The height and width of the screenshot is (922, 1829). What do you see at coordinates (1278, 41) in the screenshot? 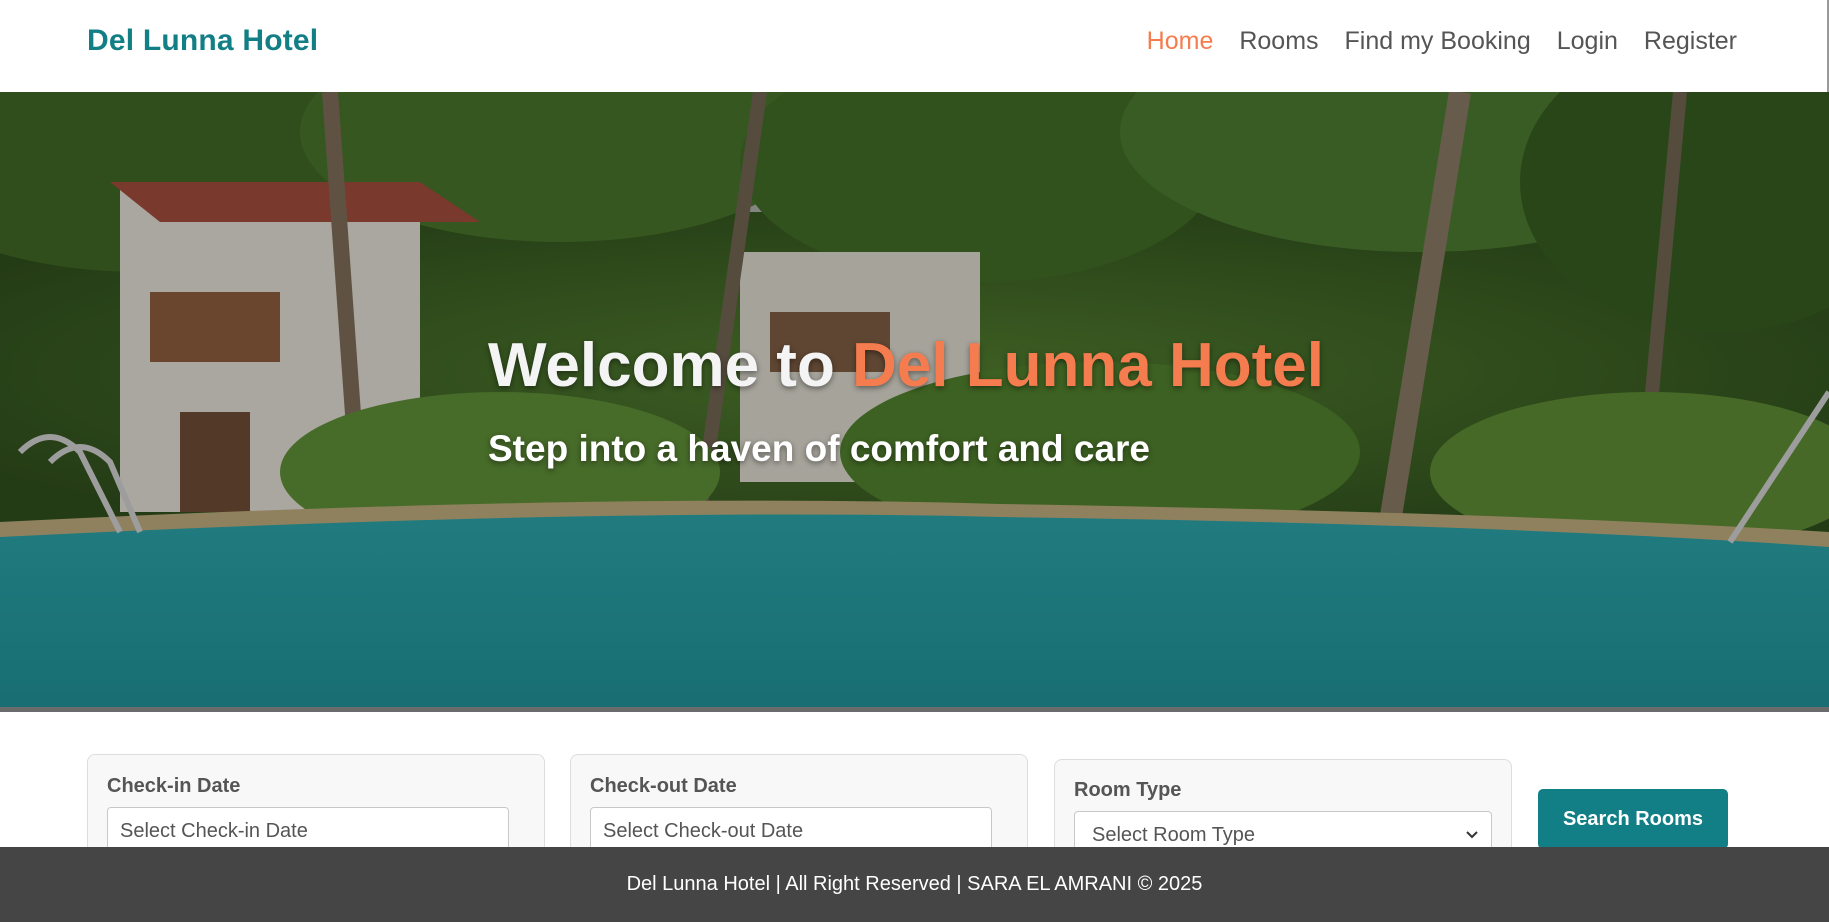
I see `nav-rooms: Rooms` at bounding box center [1278, 41].